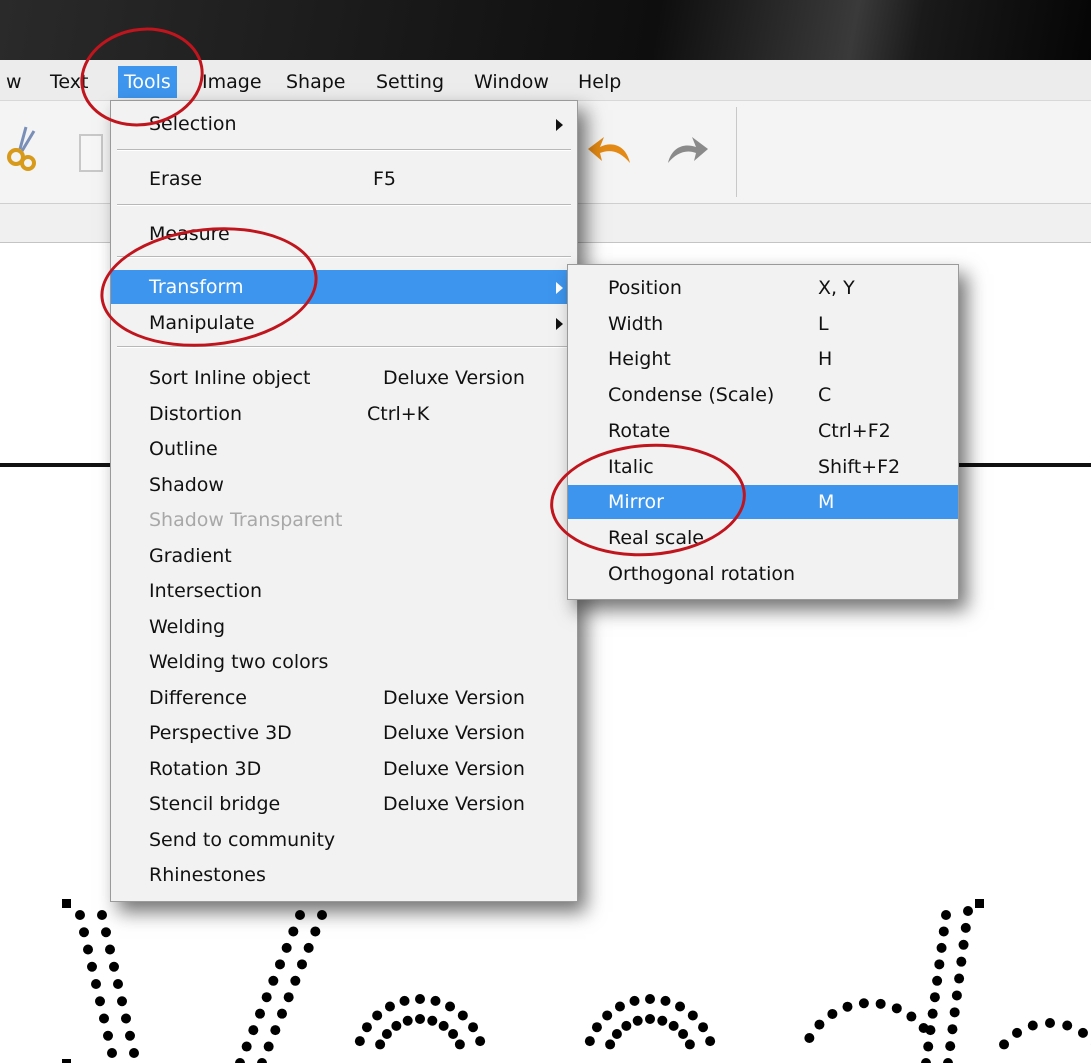  I want to click on menu-image: Image, so click(232, 82).